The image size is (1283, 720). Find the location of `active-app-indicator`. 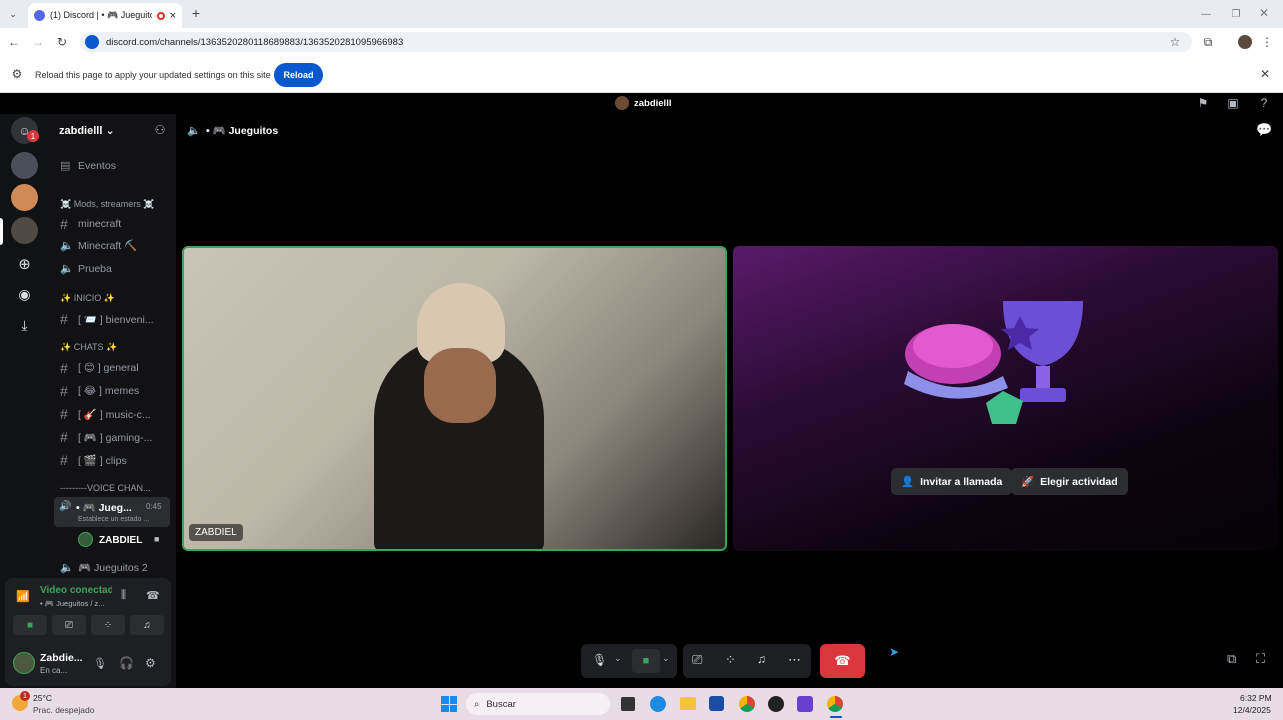

active-app-indicator is located at coordinates (836, 717).